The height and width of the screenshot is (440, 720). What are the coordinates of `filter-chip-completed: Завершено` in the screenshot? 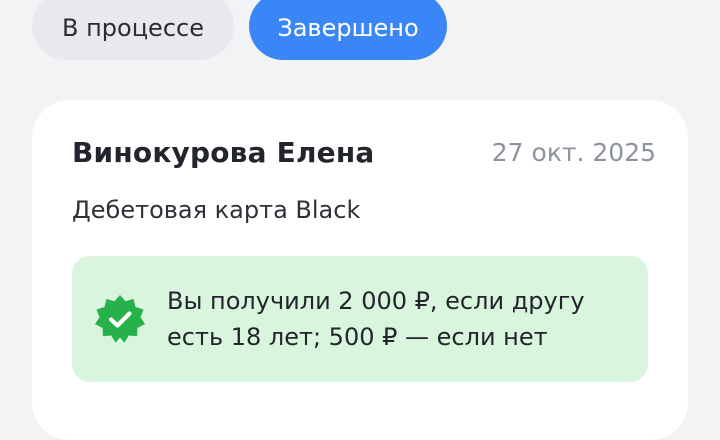 It's located at (348, 30).